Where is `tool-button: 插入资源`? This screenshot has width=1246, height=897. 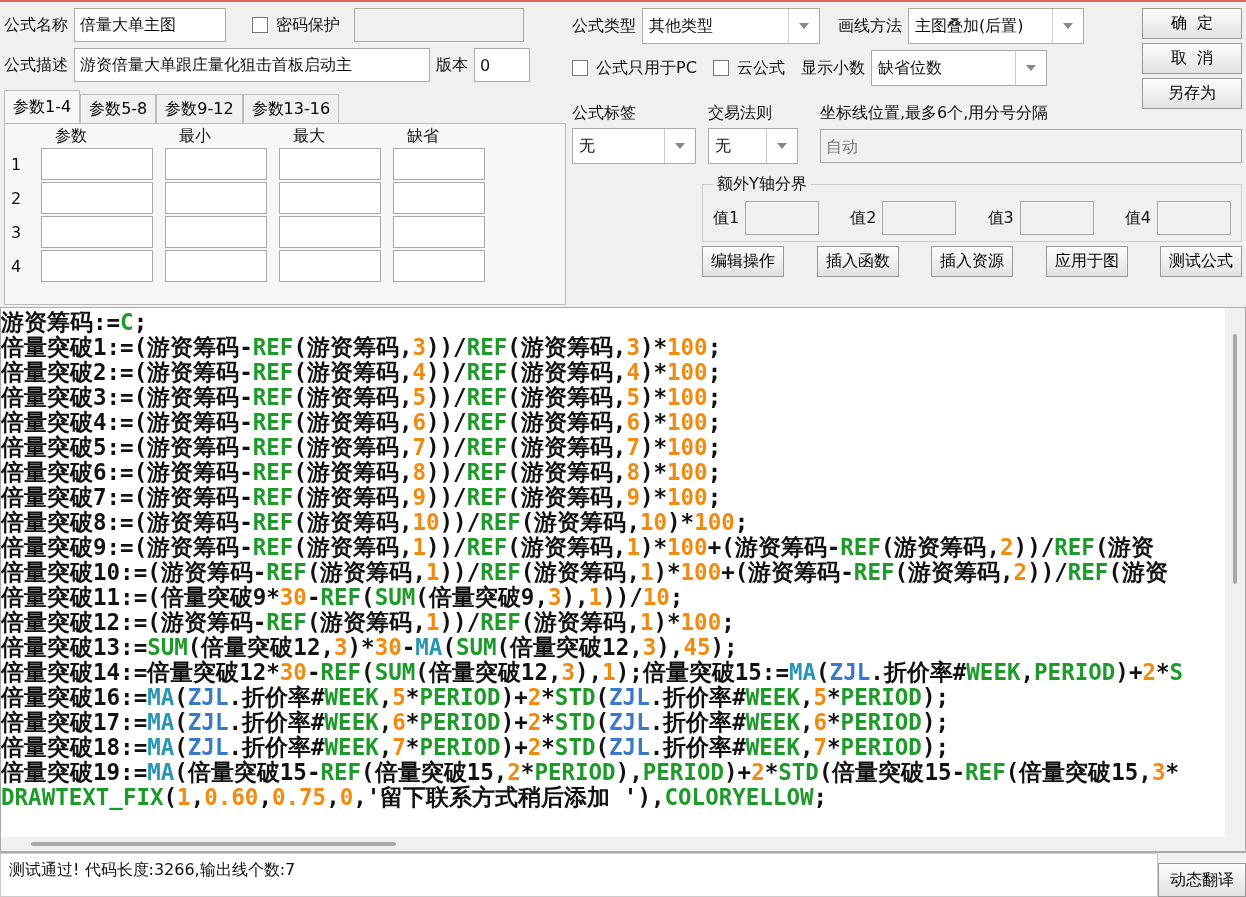 tool-button: 插入资源 is located at coordinates (972, 261).